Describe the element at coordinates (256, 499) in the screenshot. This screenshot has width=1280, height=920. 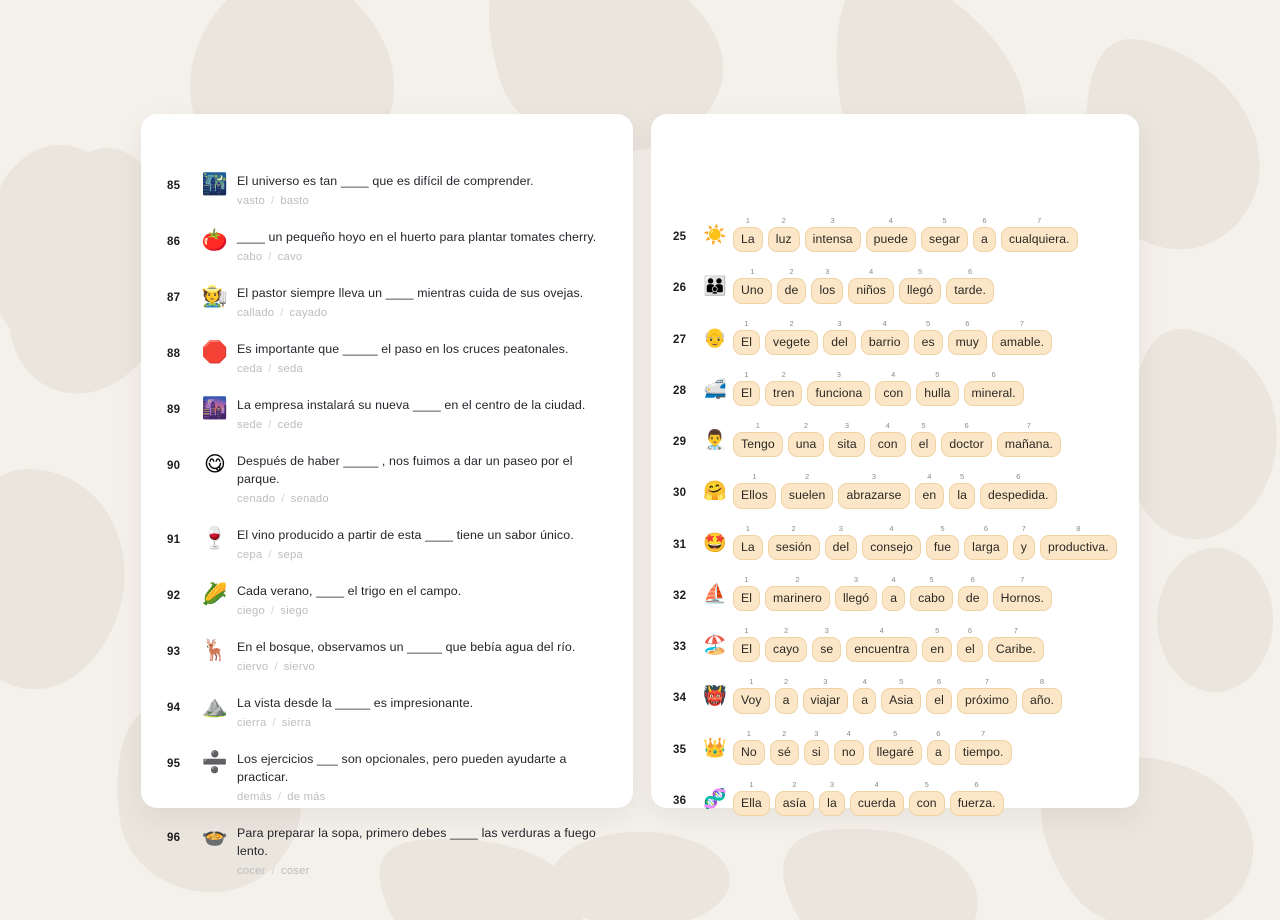
I see `option-a: cenado` at that location.